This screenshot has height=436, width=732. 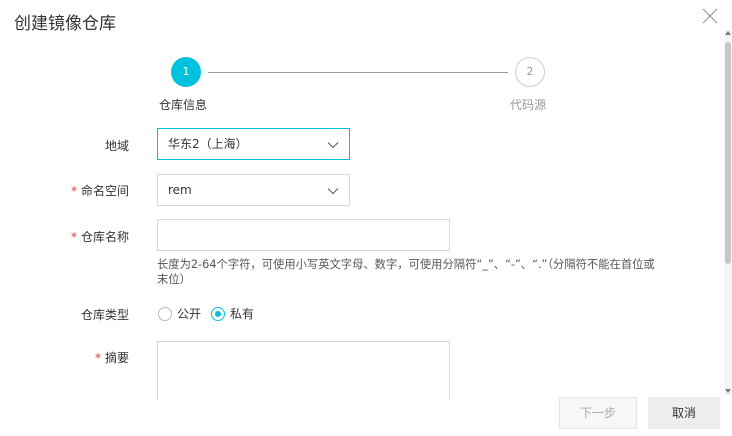 What do you see at coordinates (65, 24) in the screenshot?
I see `dialog-title: 创建镜像仓库` at bounding box center [65, 24].